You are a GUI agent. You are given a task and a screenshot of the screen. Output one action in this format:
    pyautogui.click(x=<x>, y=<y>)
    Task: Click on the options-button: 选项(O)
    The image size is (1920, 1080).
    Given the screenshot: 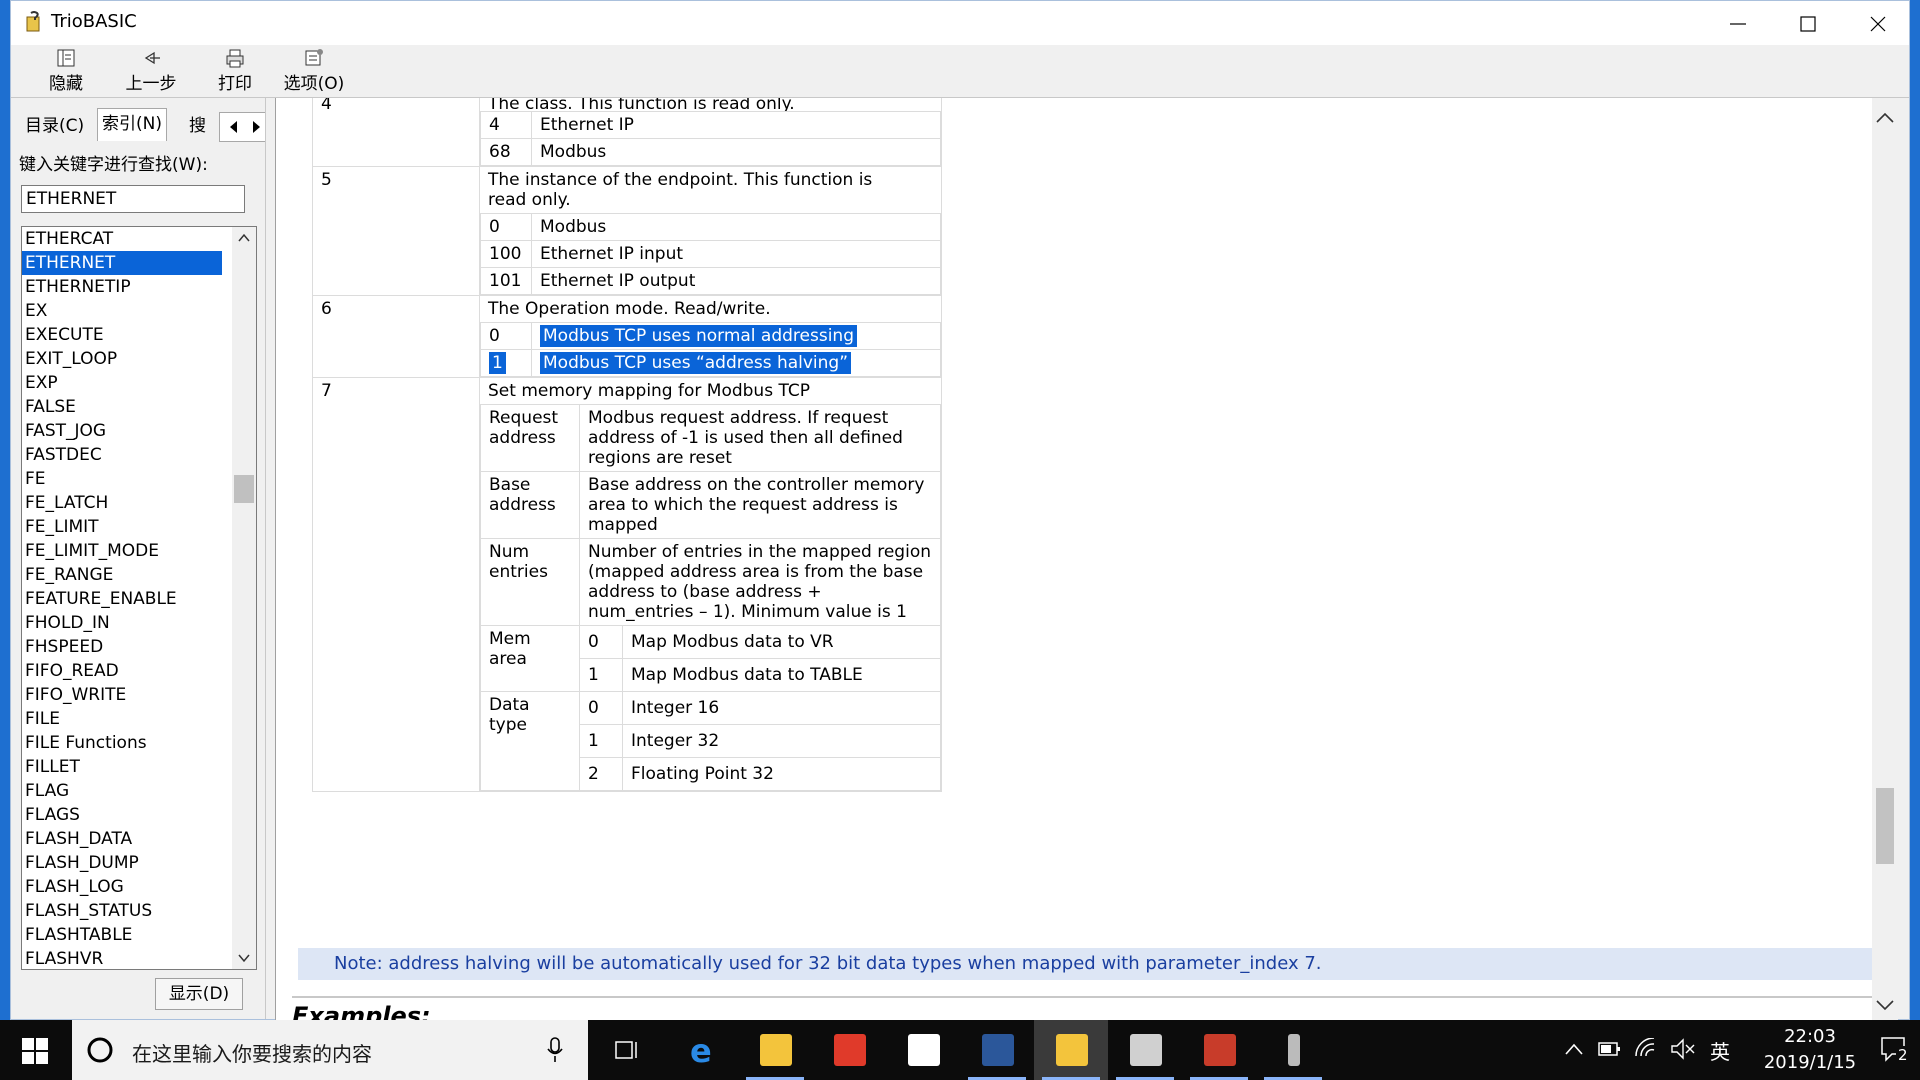 What is the action you would take?
    pyautogui.click(x=314, y=71)
    